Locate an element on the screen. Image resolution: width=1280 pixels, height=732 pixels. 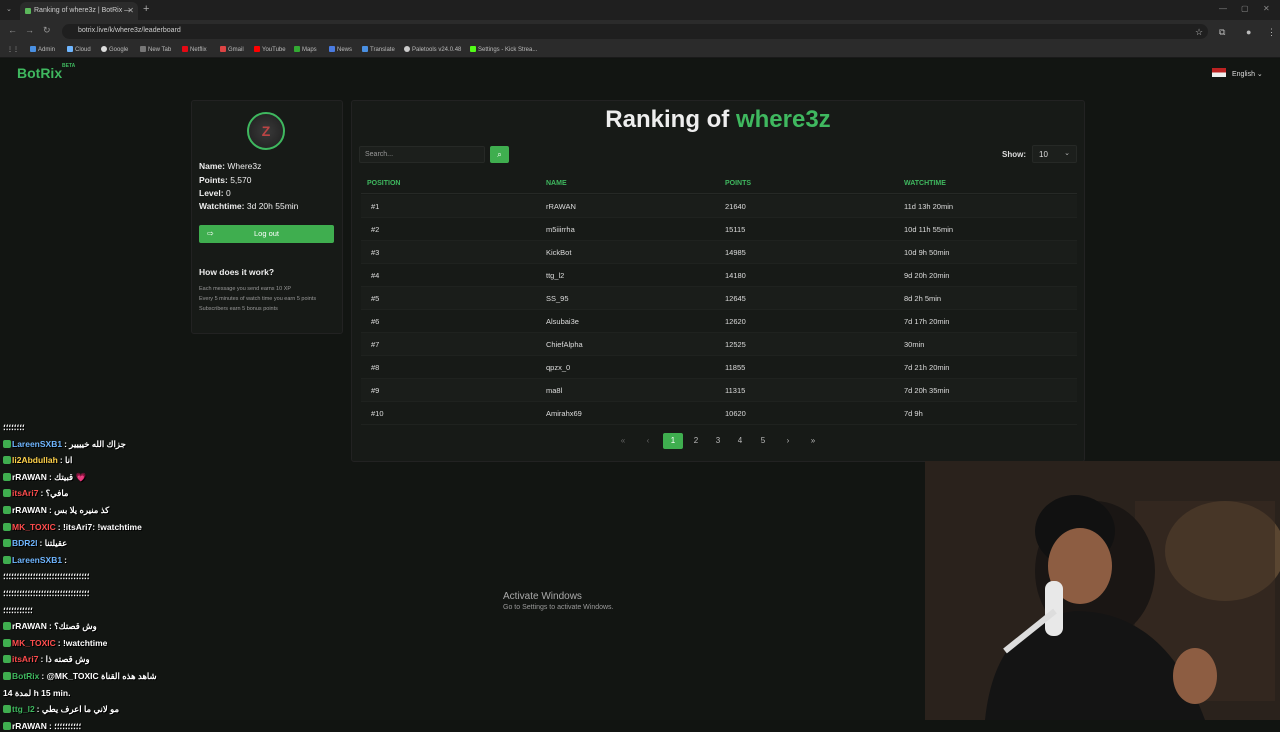
chat-text: 14 لمدة h 15 min. is located at coordinates (37, 692).